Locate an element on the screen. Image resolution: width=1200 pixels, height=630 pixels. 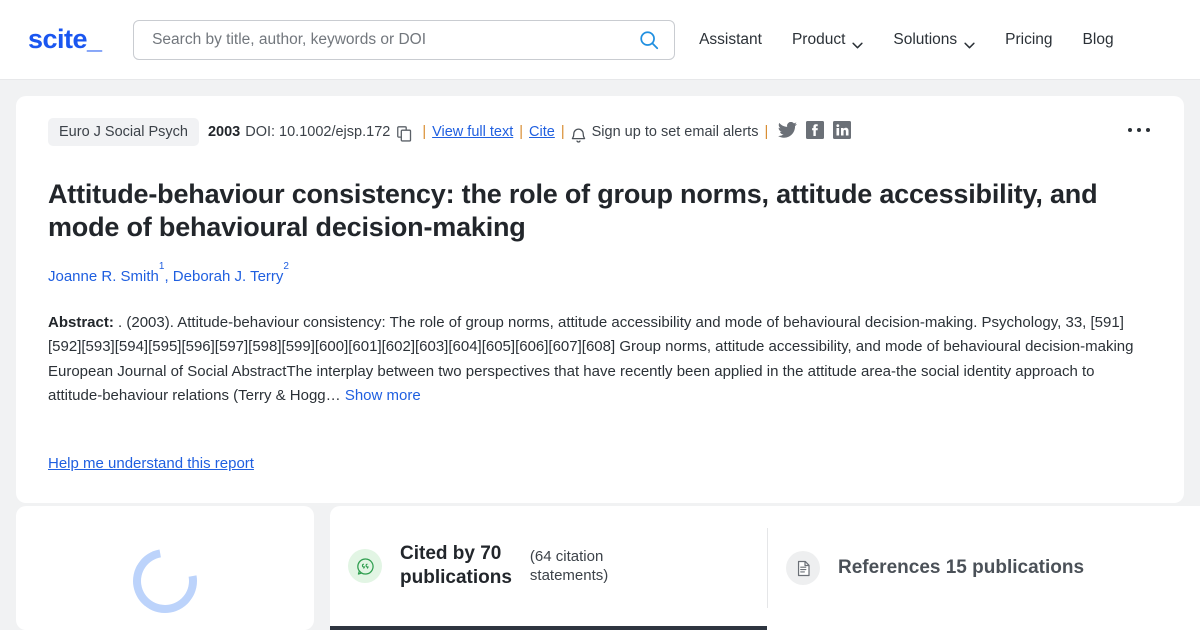
tab-references: References 15 publications is located at coordinates (939, 568).